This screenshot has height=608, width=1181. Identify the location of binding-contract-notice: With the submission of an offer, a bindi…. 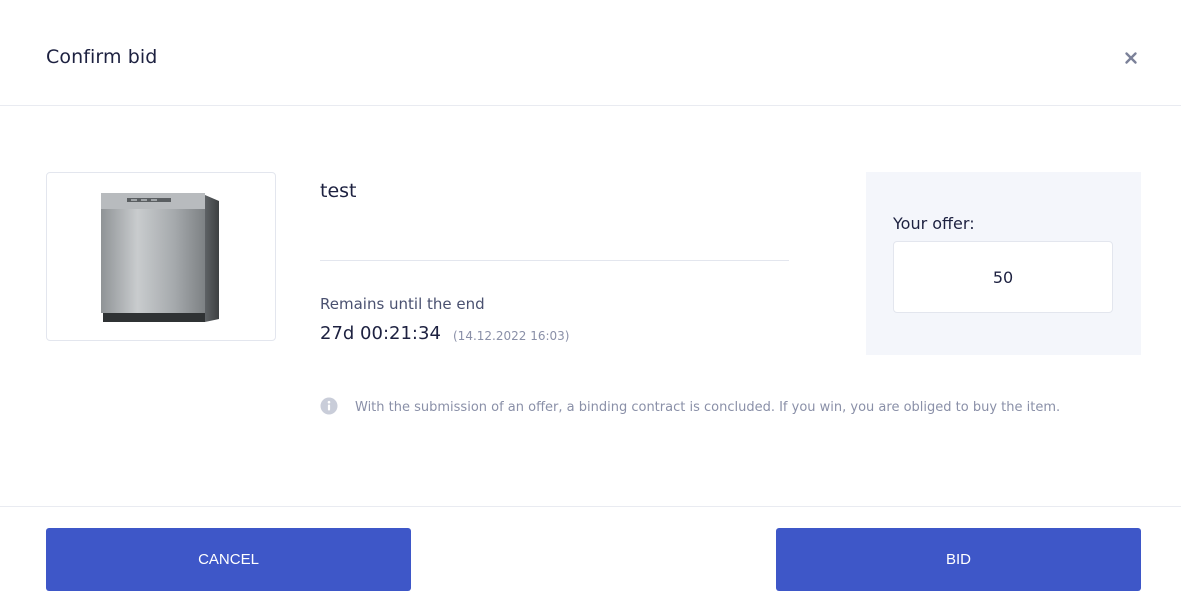
(708, 407).